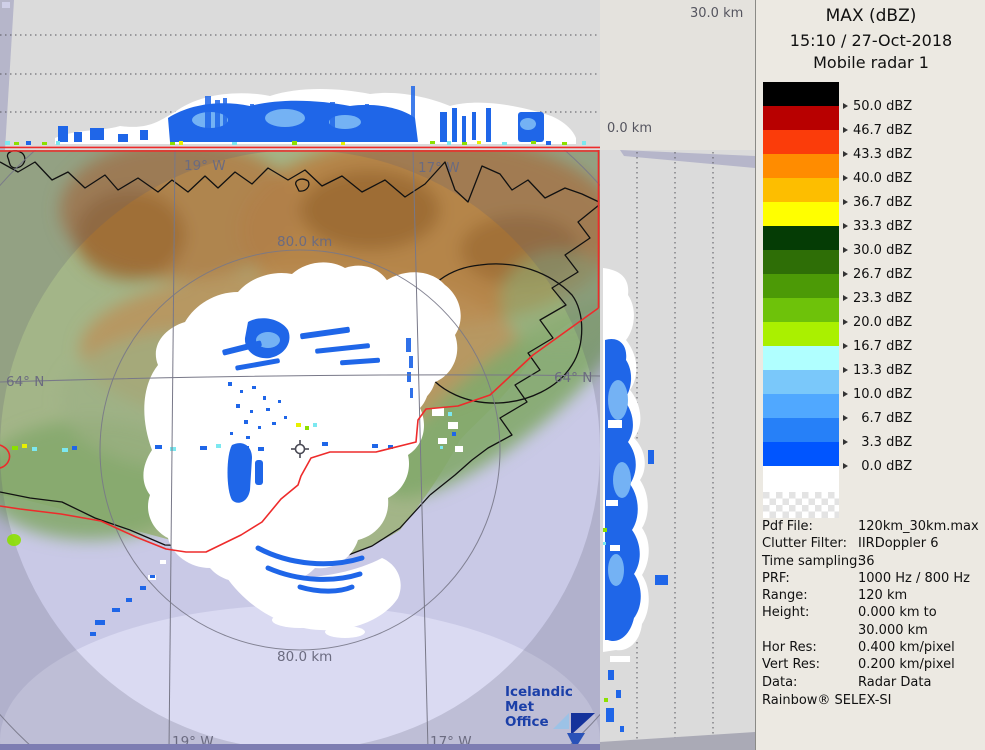 This screenshot has width=985, height=750. I want to click on height-axis-max-label: 30.0 km, so click(717, 13).